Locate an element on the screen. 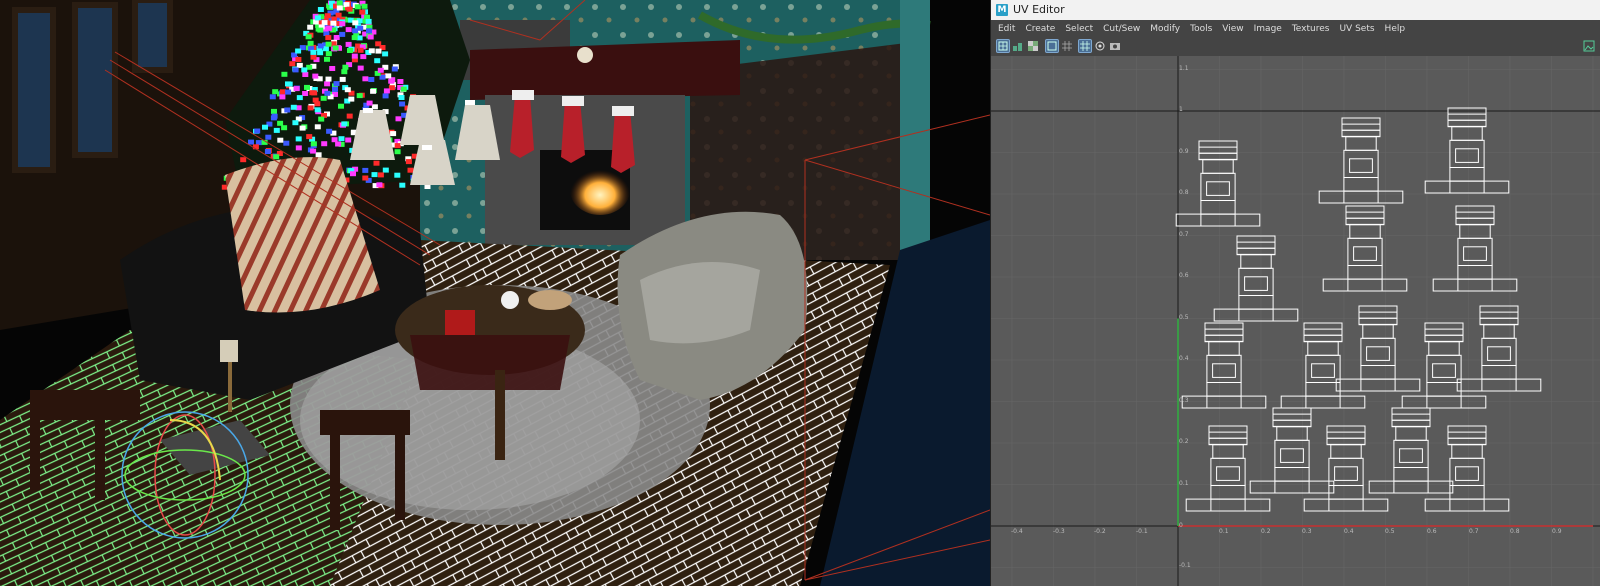  u-tick-label: -0.1 is located at coordinates (1142, 531).